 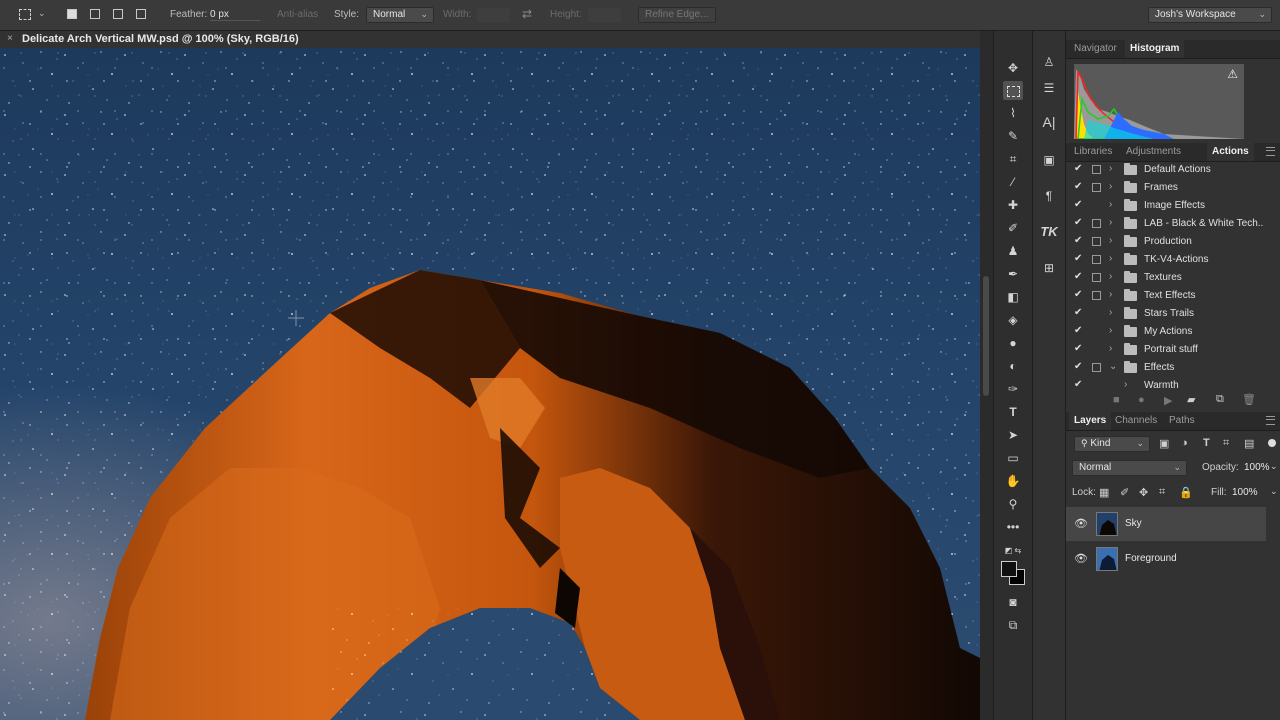 I want to click on screen-mode-icon: ⧉, so click(x=1013, y=625).